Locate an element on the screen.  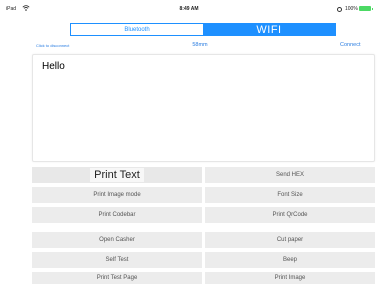
wifi-tab: WIFI is located at coordinates (269, 30).